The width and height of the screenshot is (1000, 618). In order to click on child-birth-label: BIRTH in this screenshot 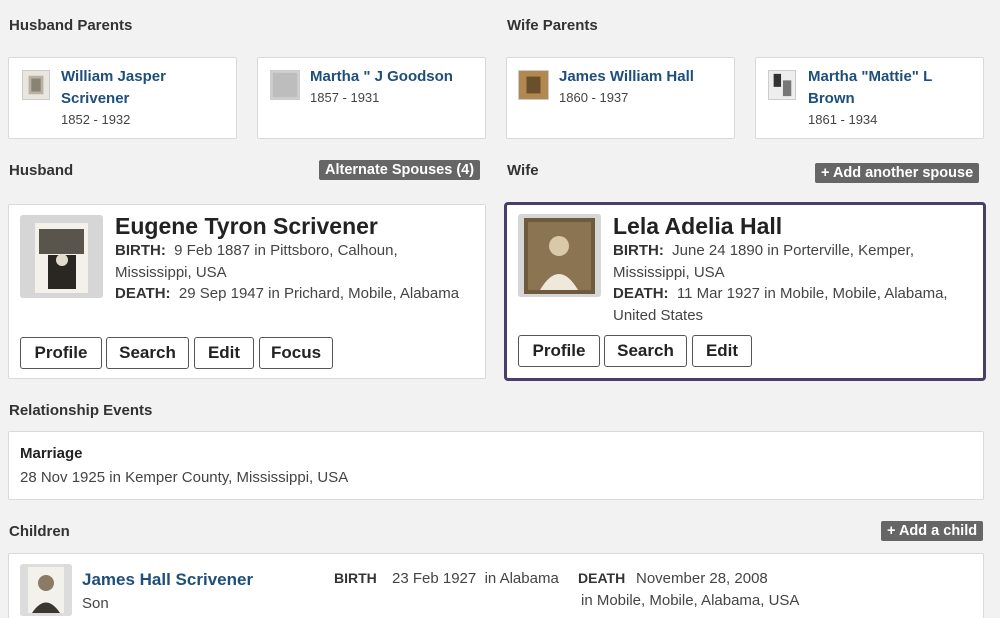, I will do `click(355, 578)`.